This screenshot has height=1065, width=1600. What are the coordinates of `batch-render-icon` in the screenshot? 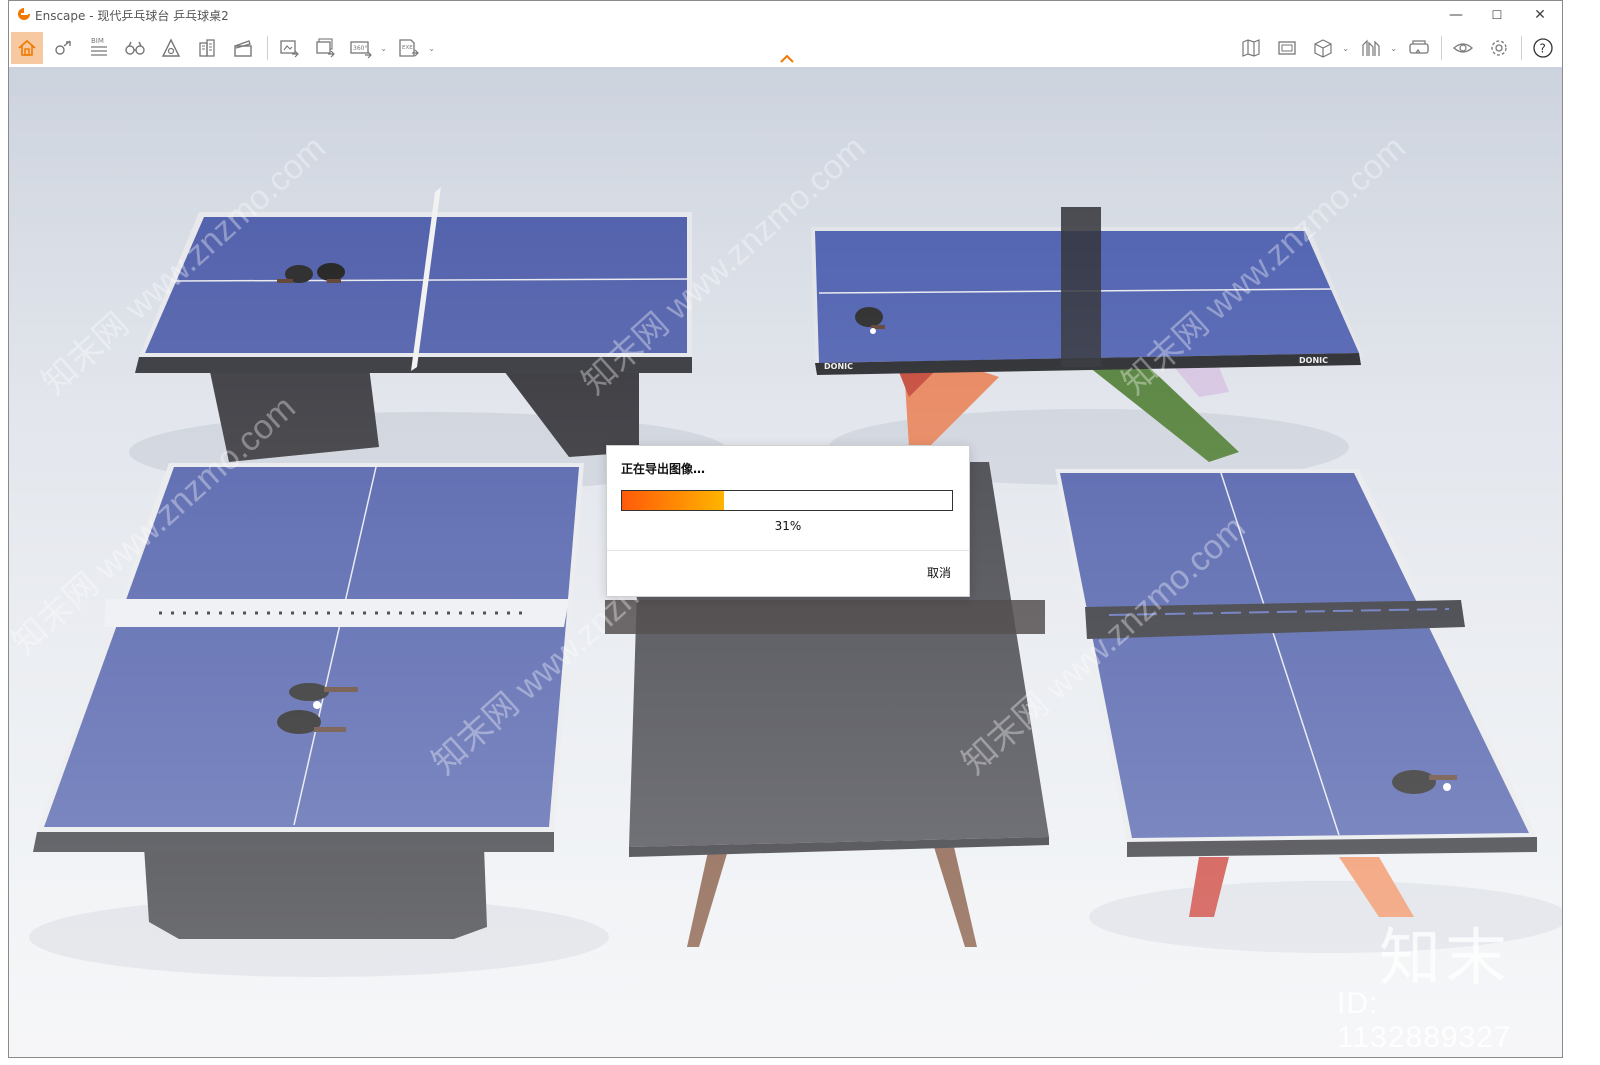 It's located at (325, 48).